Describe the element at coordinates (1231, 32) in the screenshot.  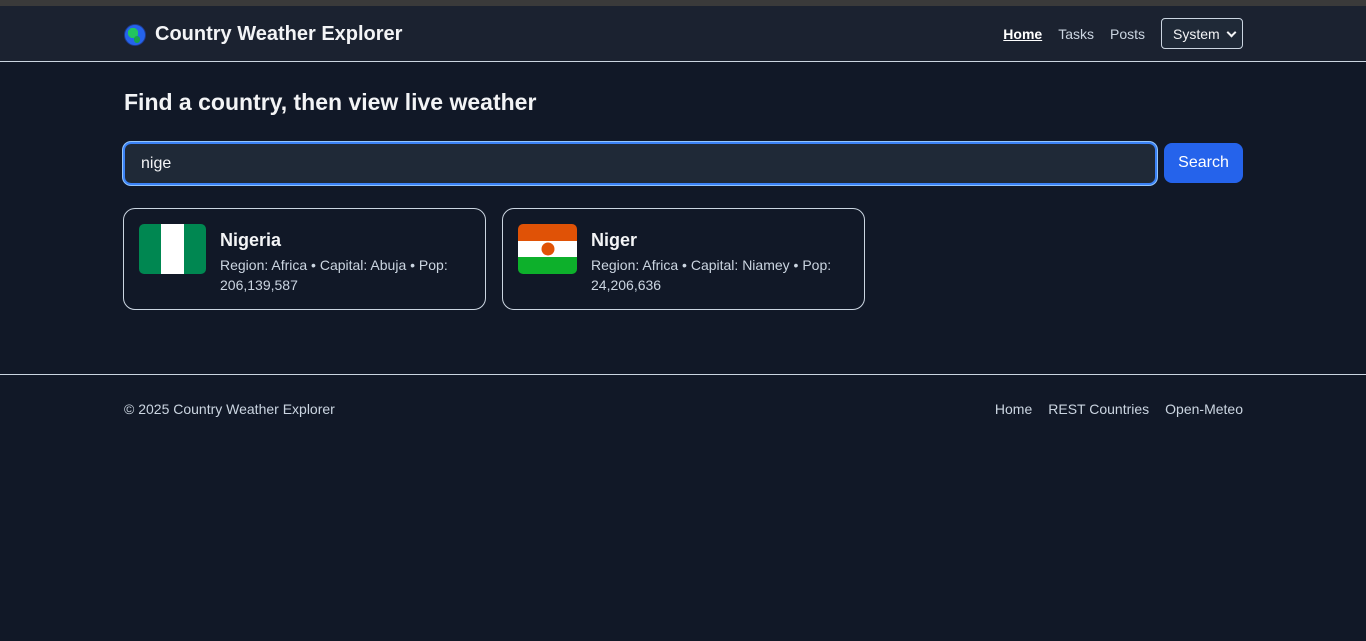
I see `chevron-down-icon` at that location.